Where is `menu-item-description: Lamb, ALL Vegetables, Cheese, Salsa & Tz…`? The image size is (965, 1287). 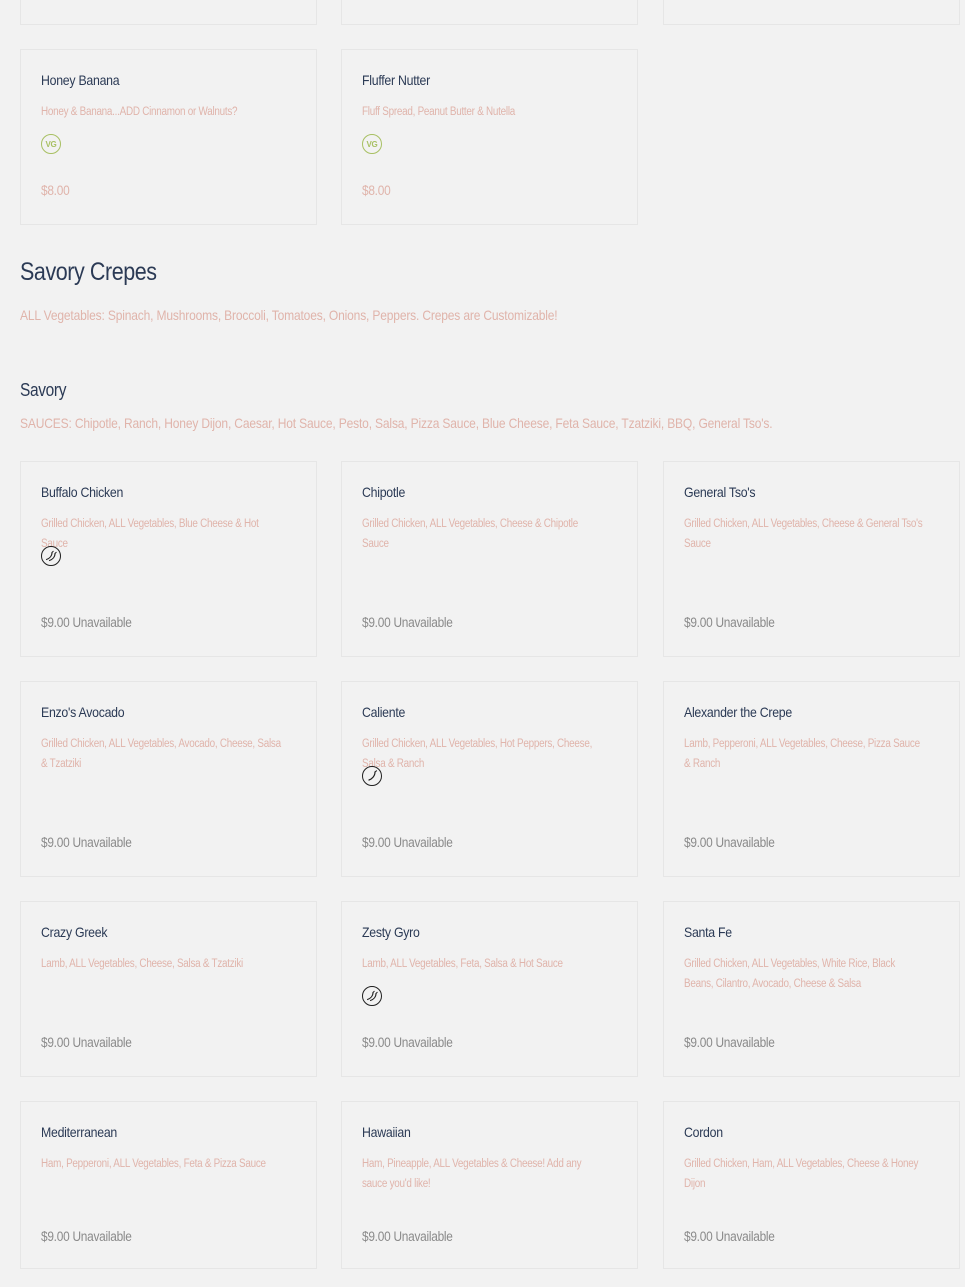 menu-item-description: Lamb, ALL Vegetables, Cheese, Salsa & Tz… is located at coordinates (142, 964).